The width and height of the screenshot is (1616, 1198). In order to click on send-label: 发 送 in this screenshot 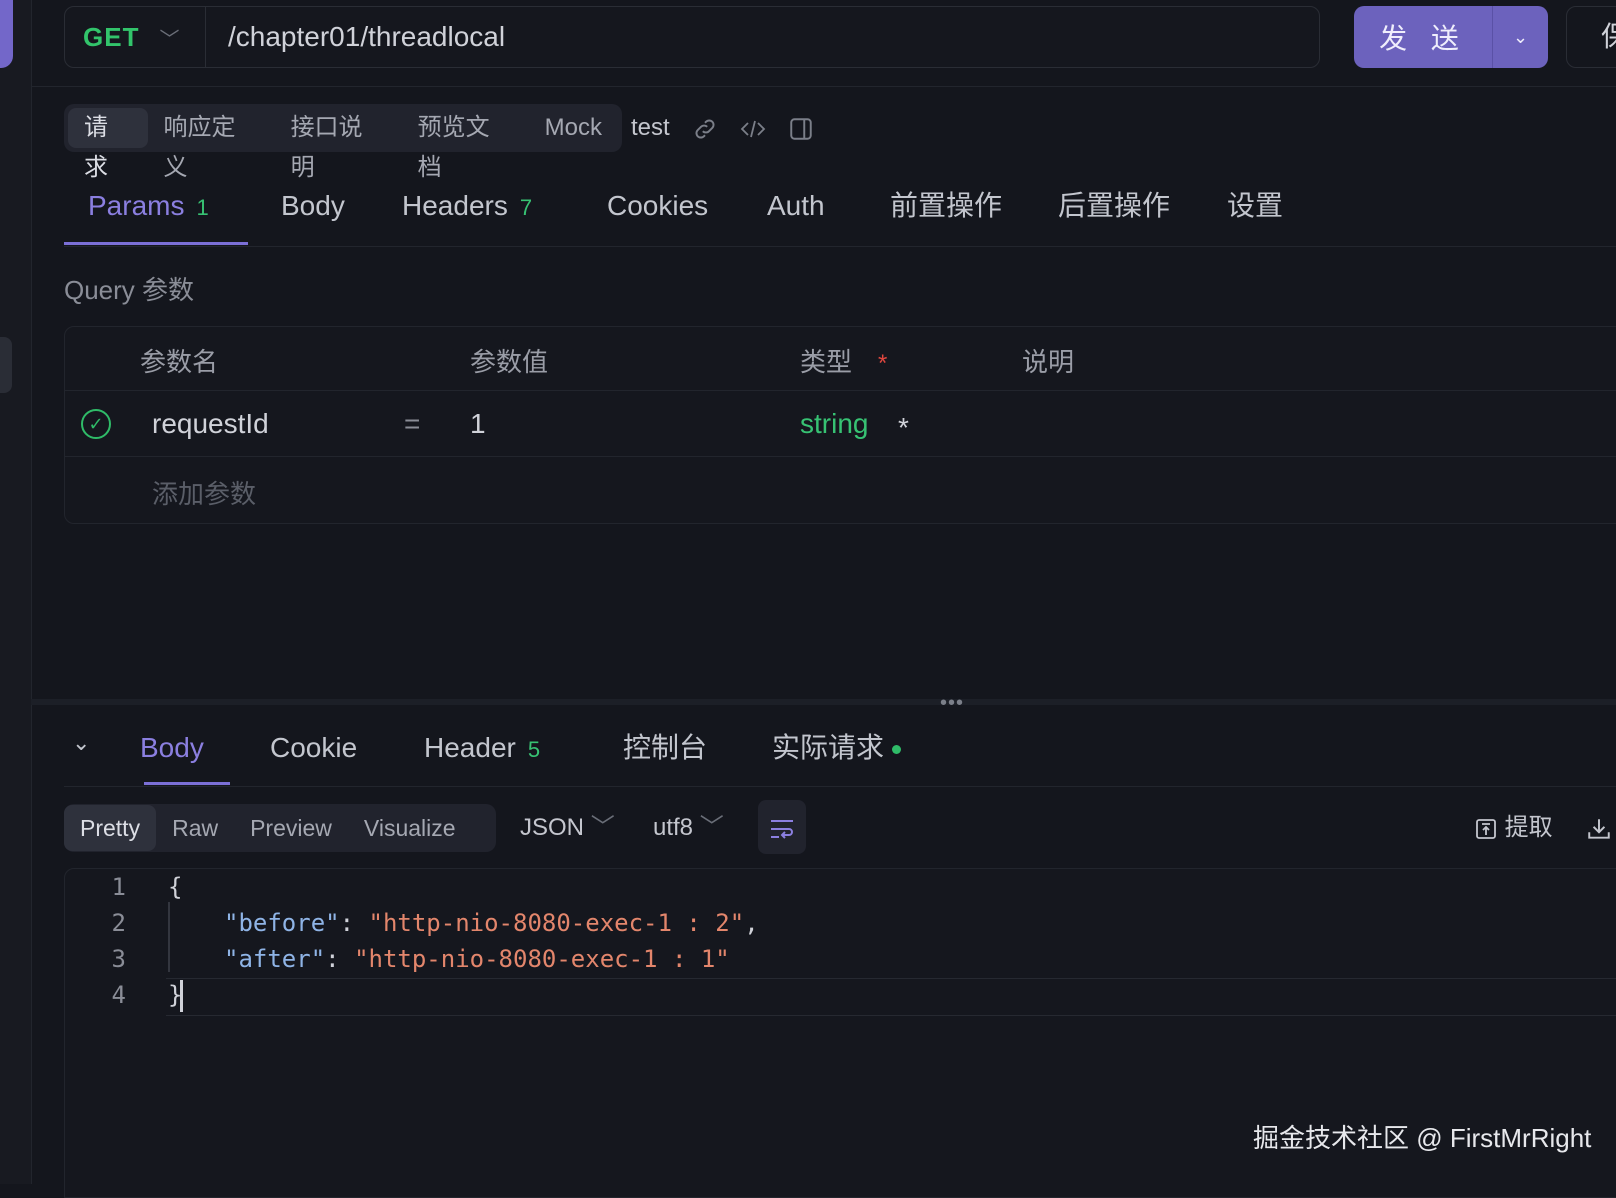, I will do `click(1423, 38)`.